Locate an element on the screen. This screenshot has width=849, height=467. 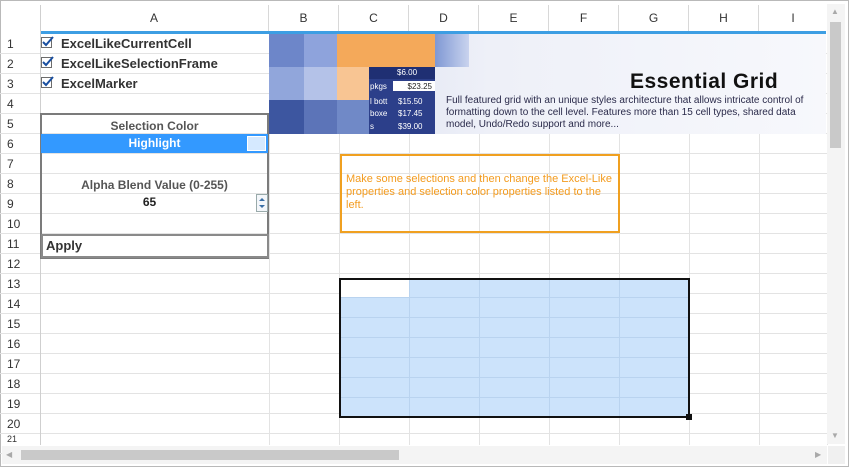
alpha-blend-label: Alpha Blend Value (0-255) is located at coordinates (154, 185).